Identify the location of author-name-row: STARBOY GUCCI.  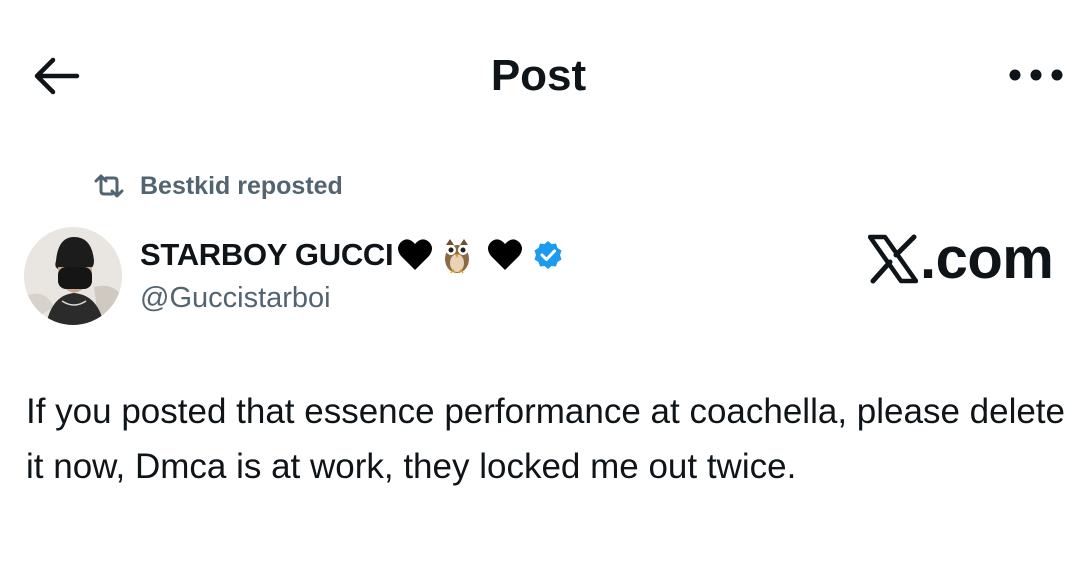
(351, 255).